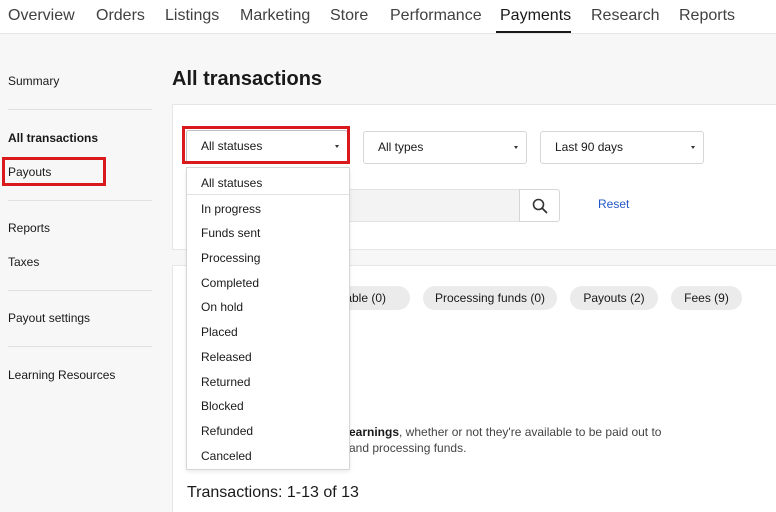 Image resolution: width=776 pixels, height=512 pixels. I want to click on nav-performance: Performance, so click(436, 16).